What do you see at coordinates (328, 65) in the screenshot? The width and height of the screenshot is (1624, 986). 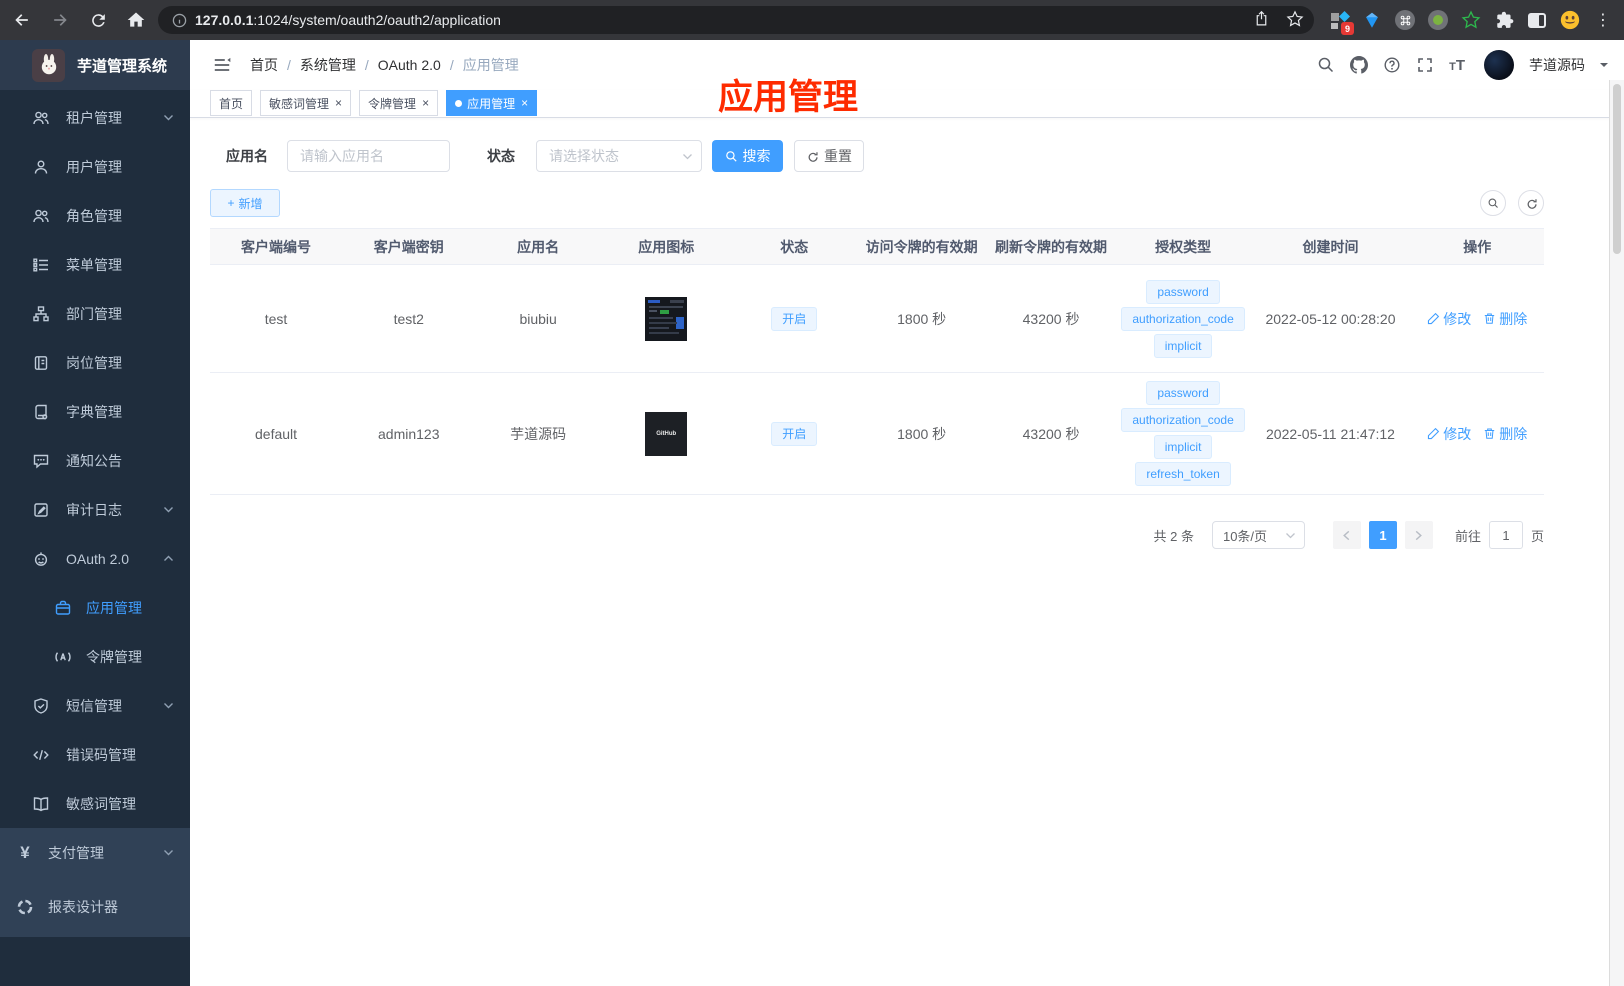 I see `breadcrumb-system: 系统管理` at bounding box center [328, 65].